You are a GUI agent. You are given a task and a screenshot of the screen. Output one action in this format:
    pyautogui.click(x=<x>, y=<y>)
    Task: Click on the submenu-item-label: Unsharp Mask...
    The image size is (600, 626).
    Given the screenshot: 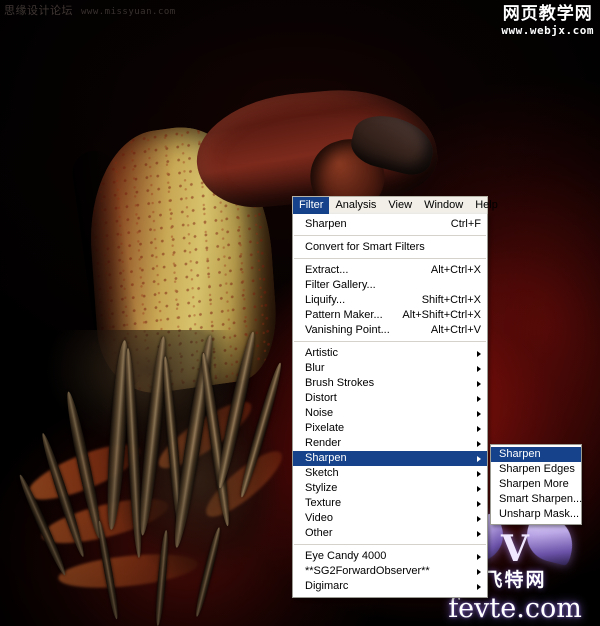 What is the action you would take?
    pyautogui.click(x=539, y=514)
    